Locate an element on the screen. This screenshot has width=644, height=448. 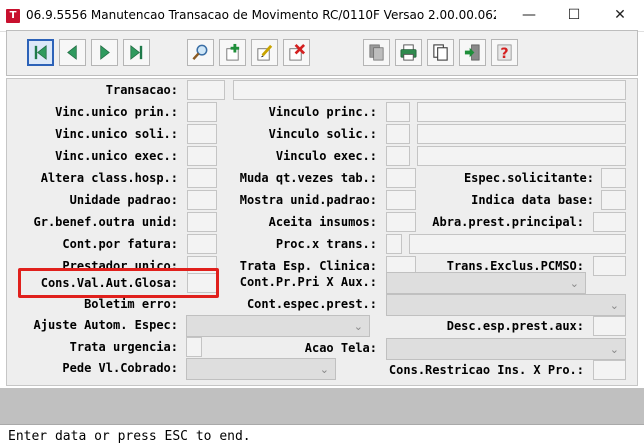
first-icon is located at coordinates (40, 52).